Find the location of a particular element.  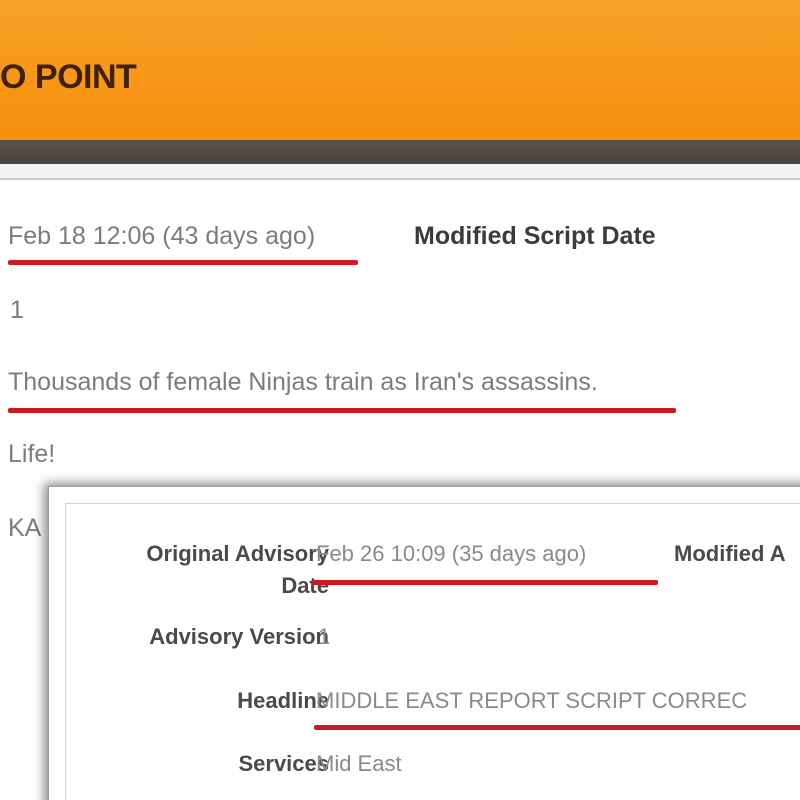

advisory-headline-value: MIDDLE EAST REPORT SCRIPT CORREC is located at coordinates (531, 701).